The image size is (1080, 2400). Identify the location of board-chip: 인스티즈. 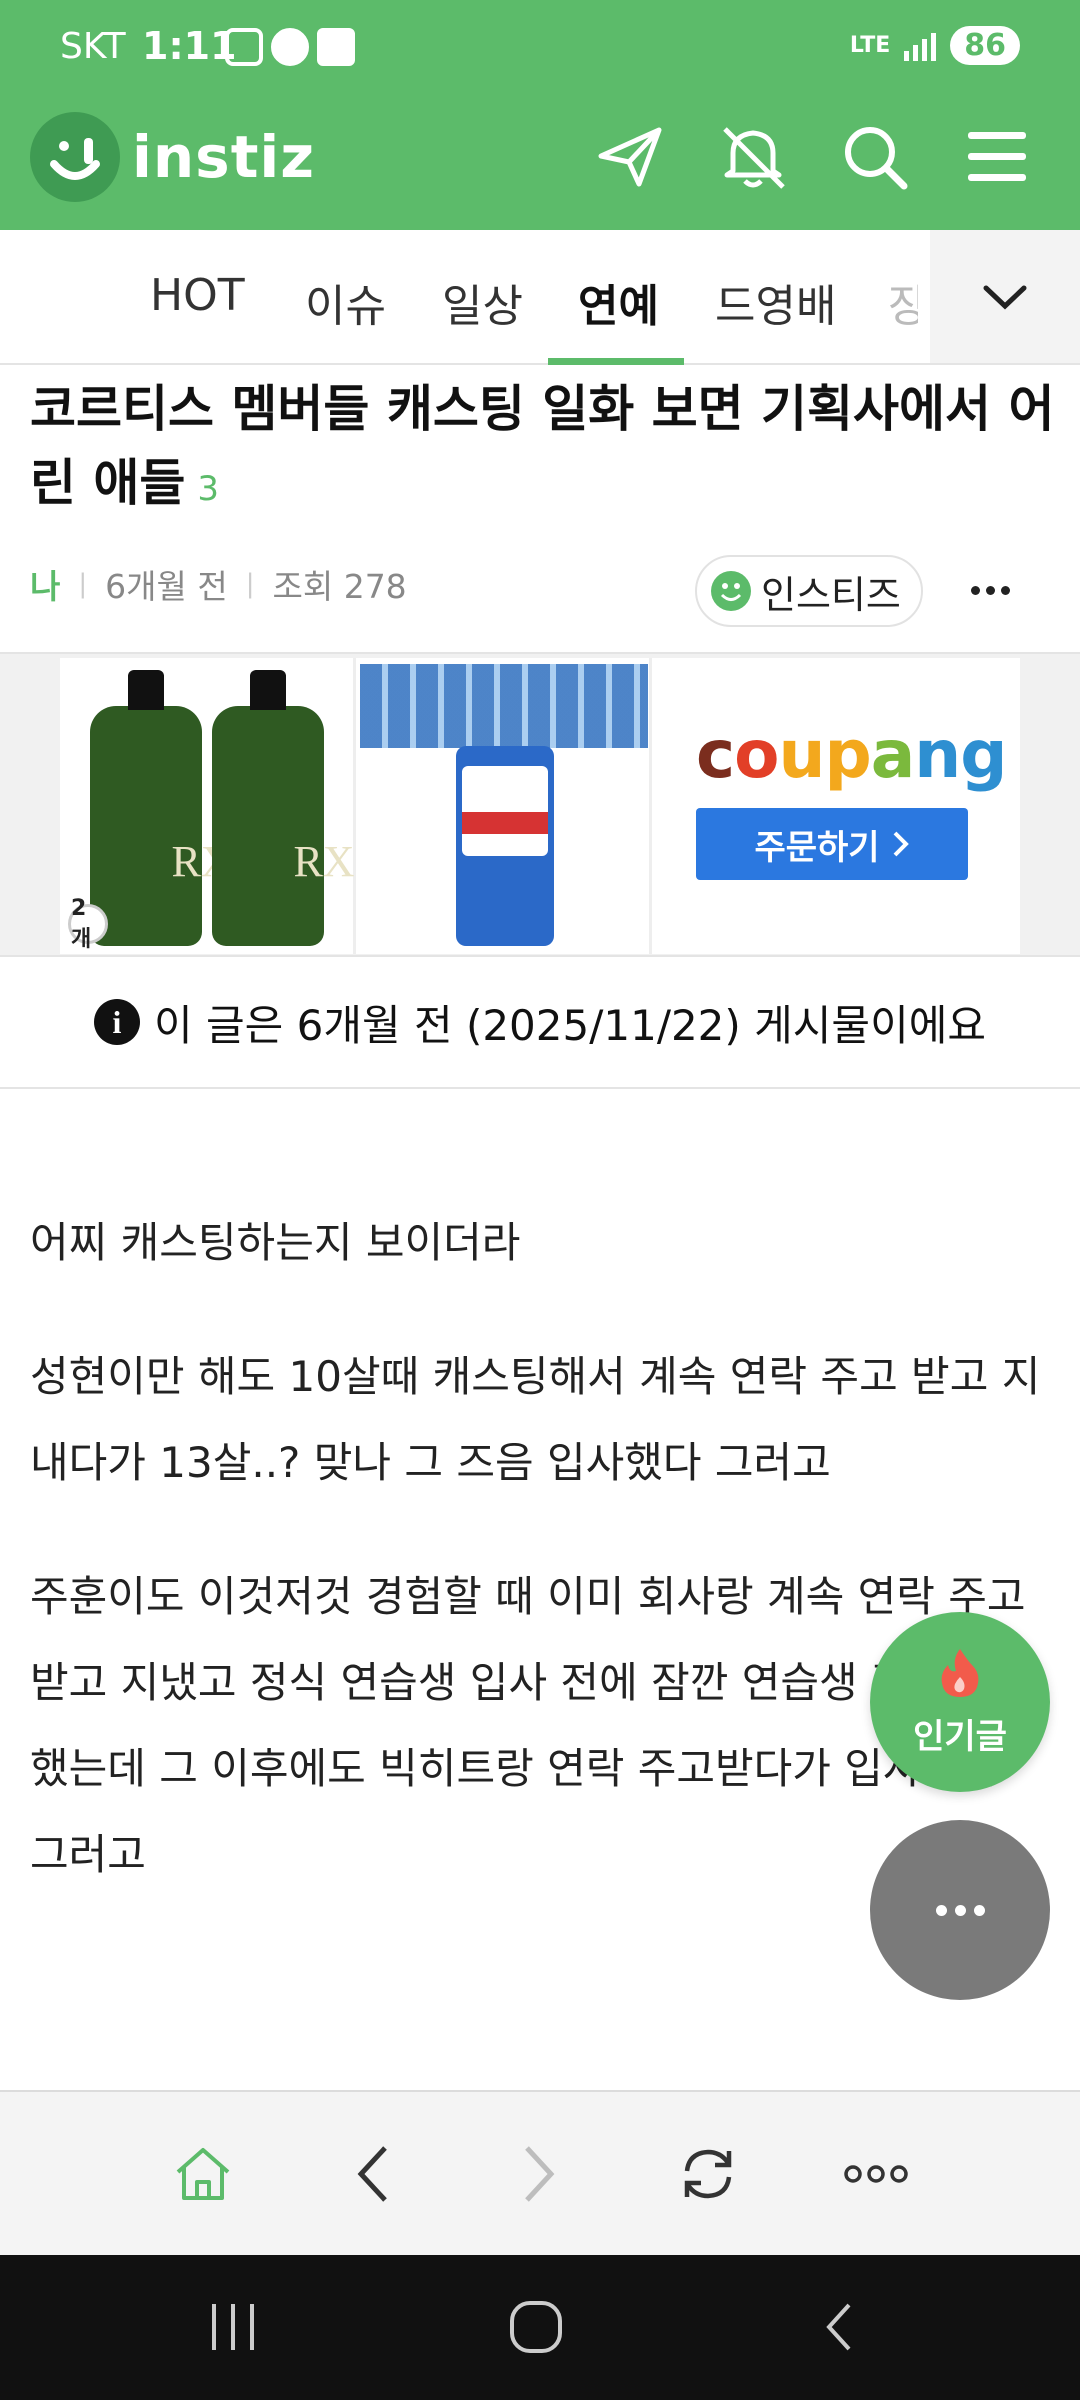
(809, 591).